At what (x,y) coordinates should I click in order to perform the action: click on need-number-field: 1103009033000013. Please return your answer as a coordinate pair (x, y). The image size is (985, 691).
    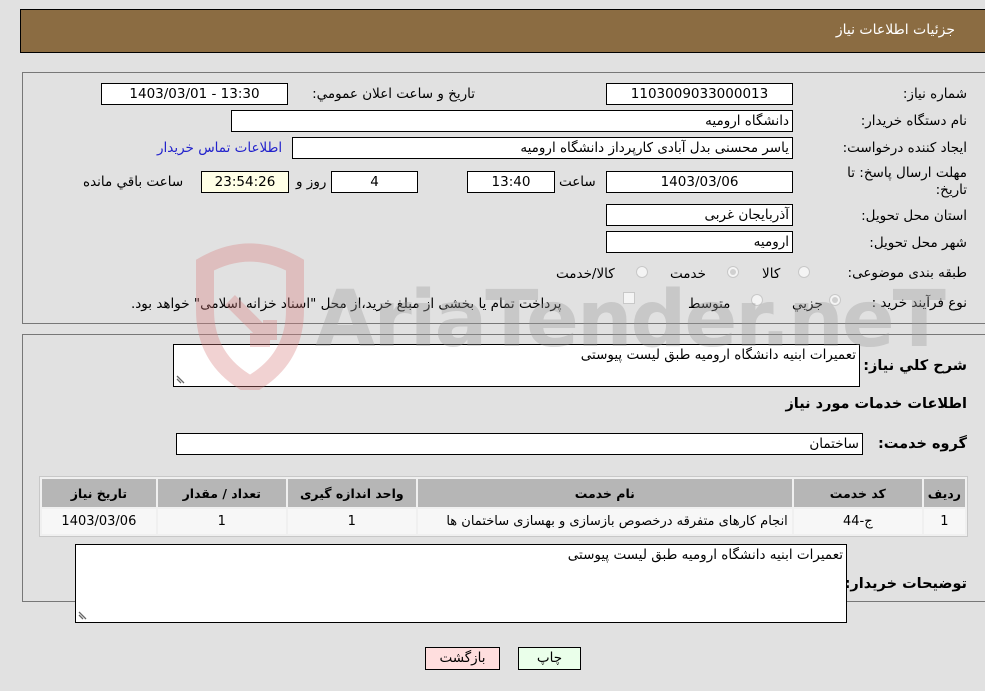
    Looking at the image, I should click on (699, 94).